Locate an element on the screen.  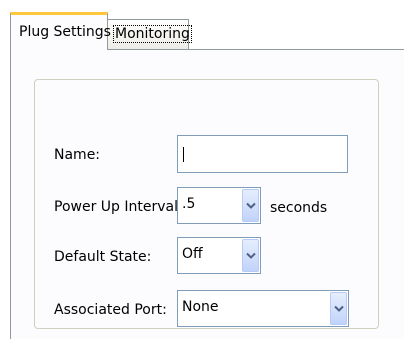
power-up-interval-dropdown: .5 is located at coordinates (219, 205).